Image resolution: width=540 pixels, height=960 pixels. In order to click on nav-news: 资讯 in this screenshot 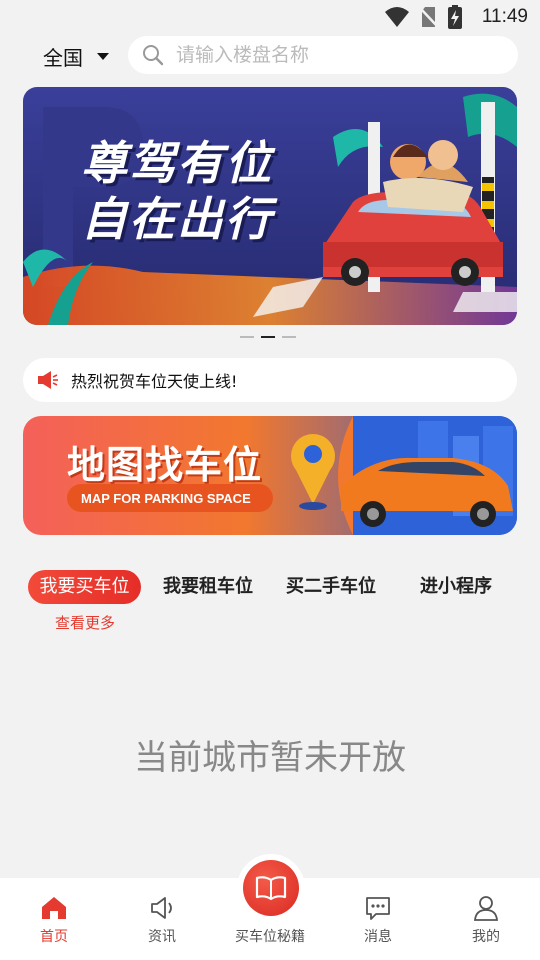, I will do `click(162, 919)`.